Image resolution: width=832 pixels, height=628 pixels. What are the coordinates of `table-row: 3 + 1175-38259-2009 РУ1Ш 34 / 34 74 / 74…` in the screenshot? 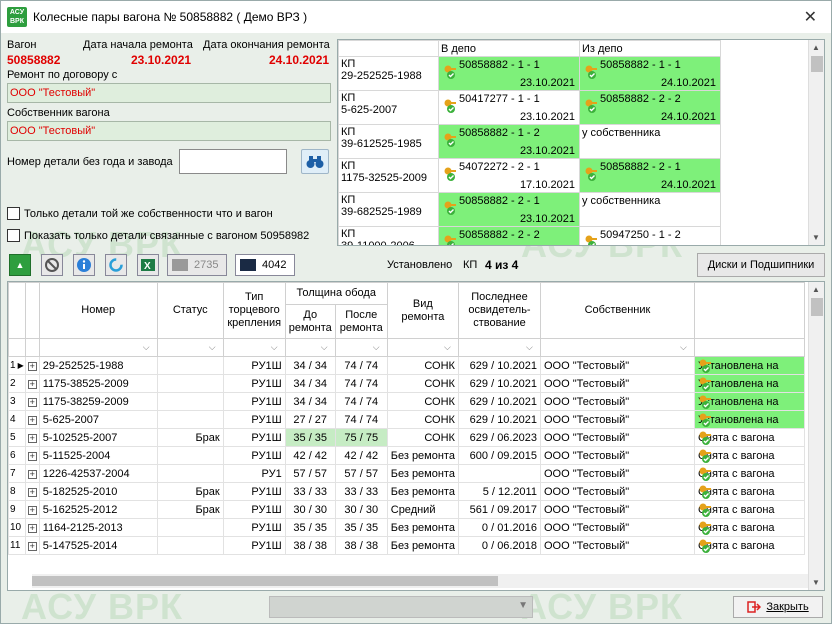 It's located at (406, 401).